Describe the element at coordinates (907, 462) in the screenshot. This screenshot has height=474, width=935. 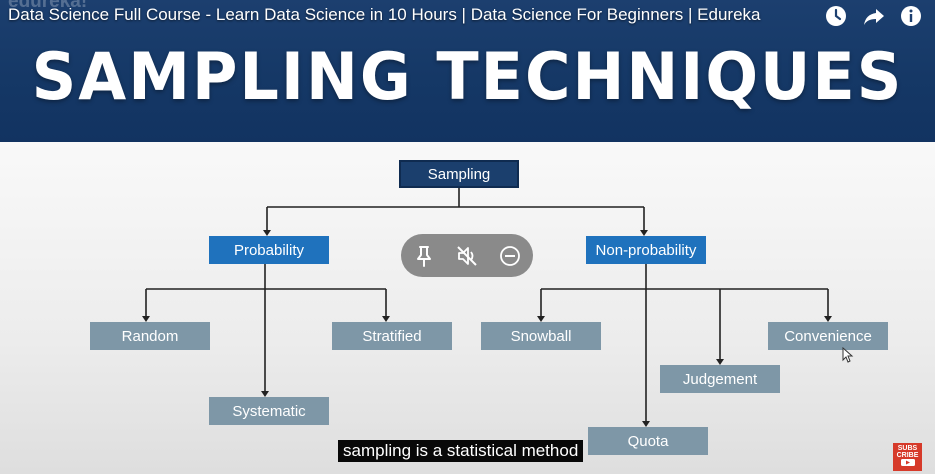
I see `subscribe-logo-icon` at that location.